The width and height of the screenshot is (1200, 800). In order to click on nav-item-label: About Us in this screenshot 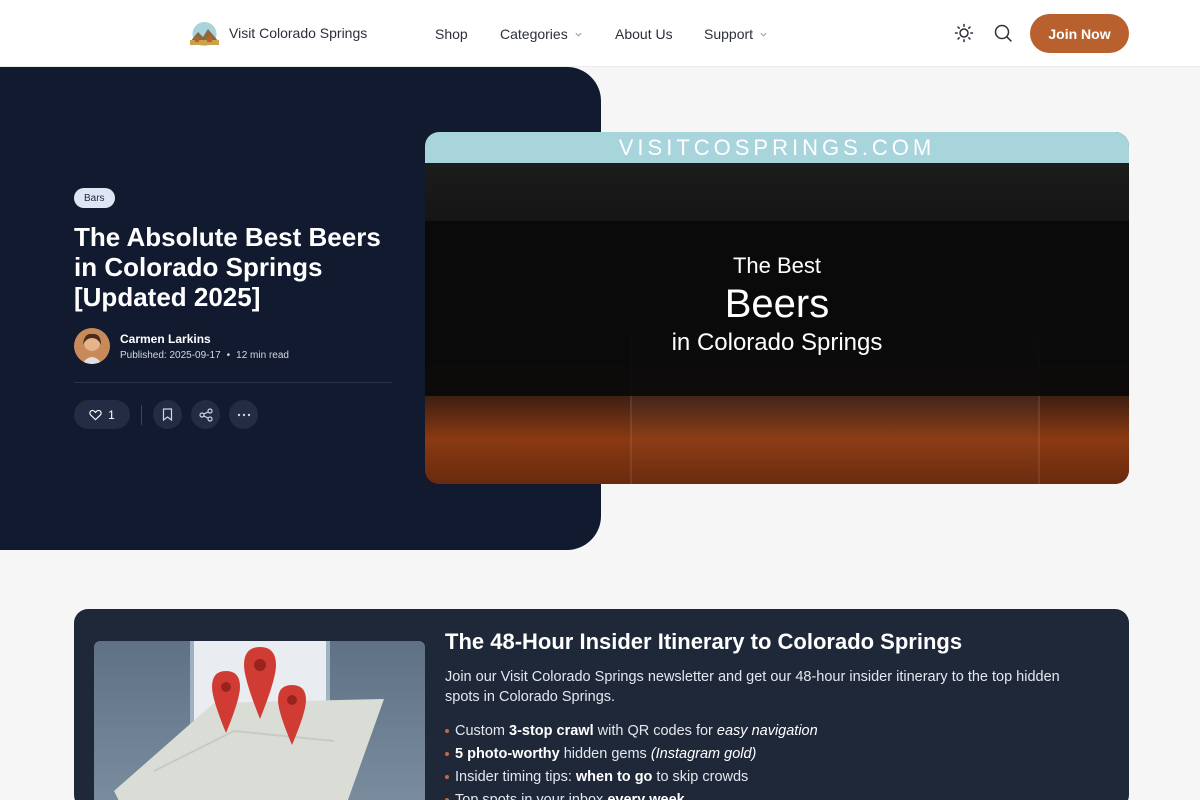, I will do `click(644, 34)`.